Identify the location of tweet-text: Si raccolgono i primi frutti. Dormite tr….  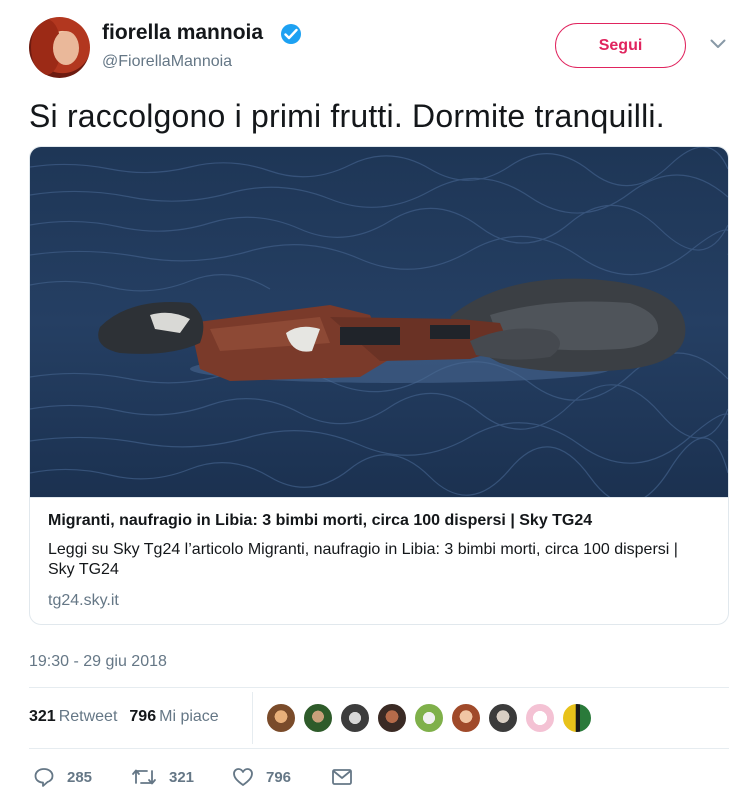
(347, 116).